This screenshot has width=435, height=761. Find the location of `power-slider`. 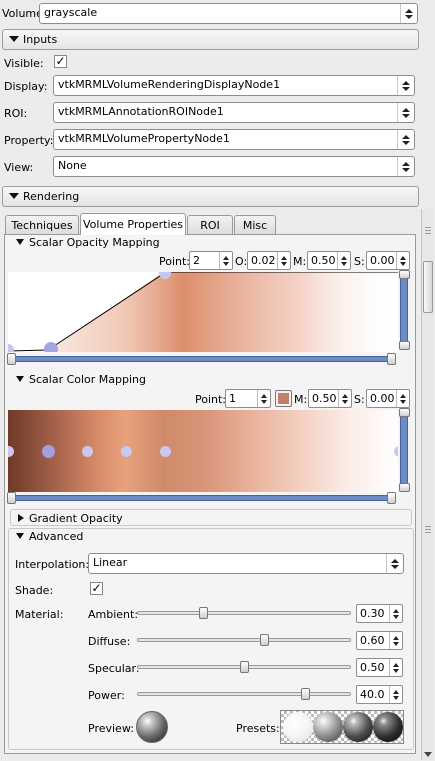

power-slider is located at coordinates (244, 694).